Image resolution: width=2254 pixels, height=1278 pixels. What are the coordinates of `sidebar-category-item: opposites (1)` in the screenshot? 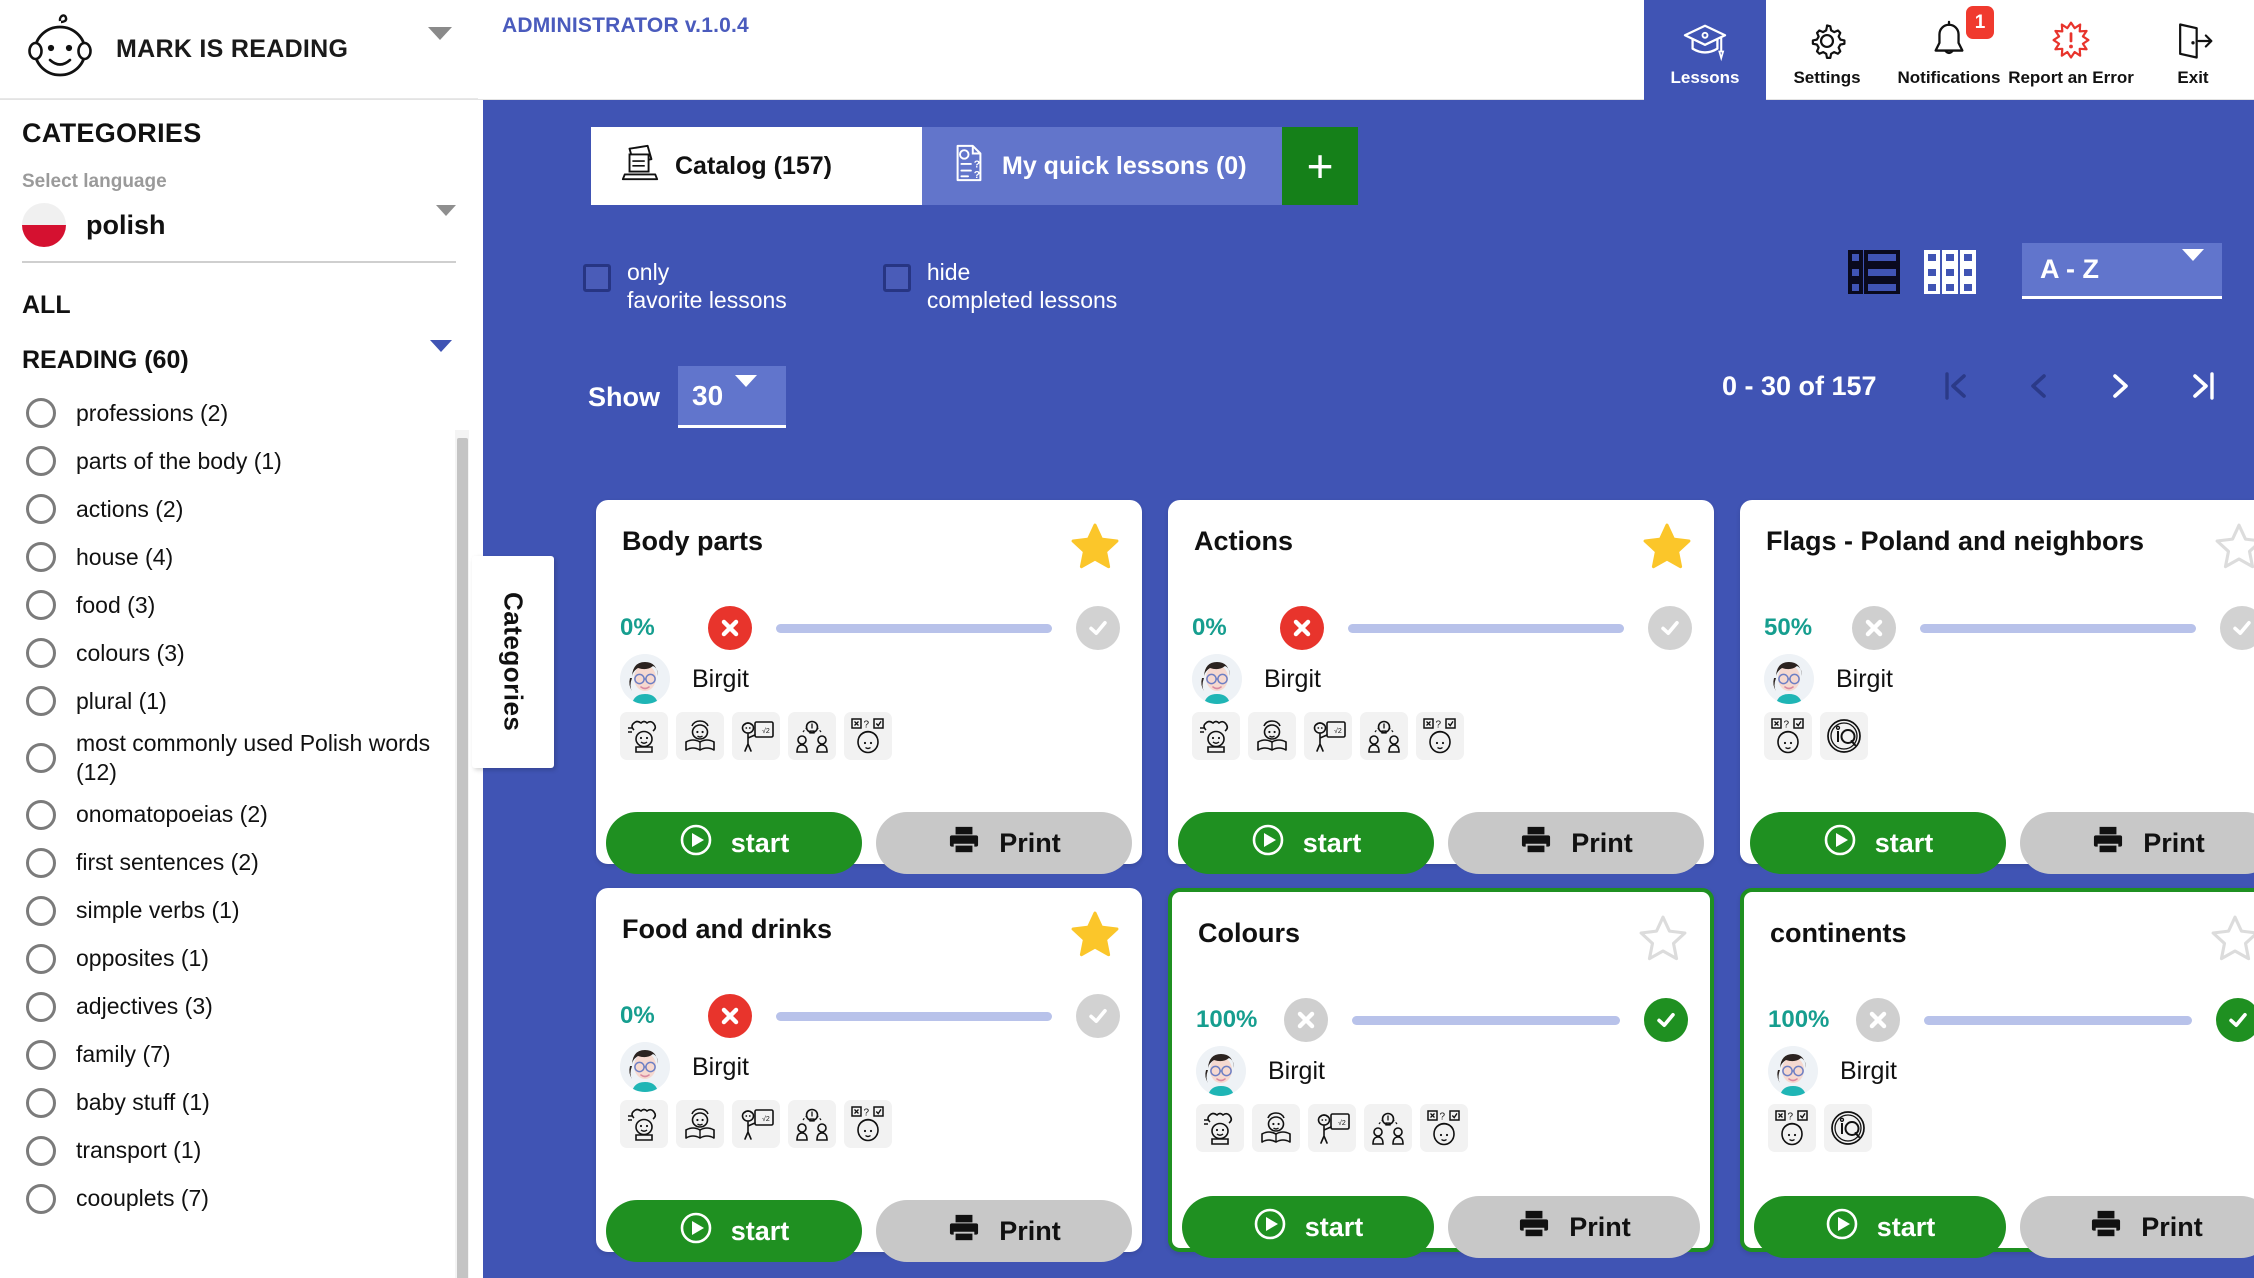 It's located at (239, 959).